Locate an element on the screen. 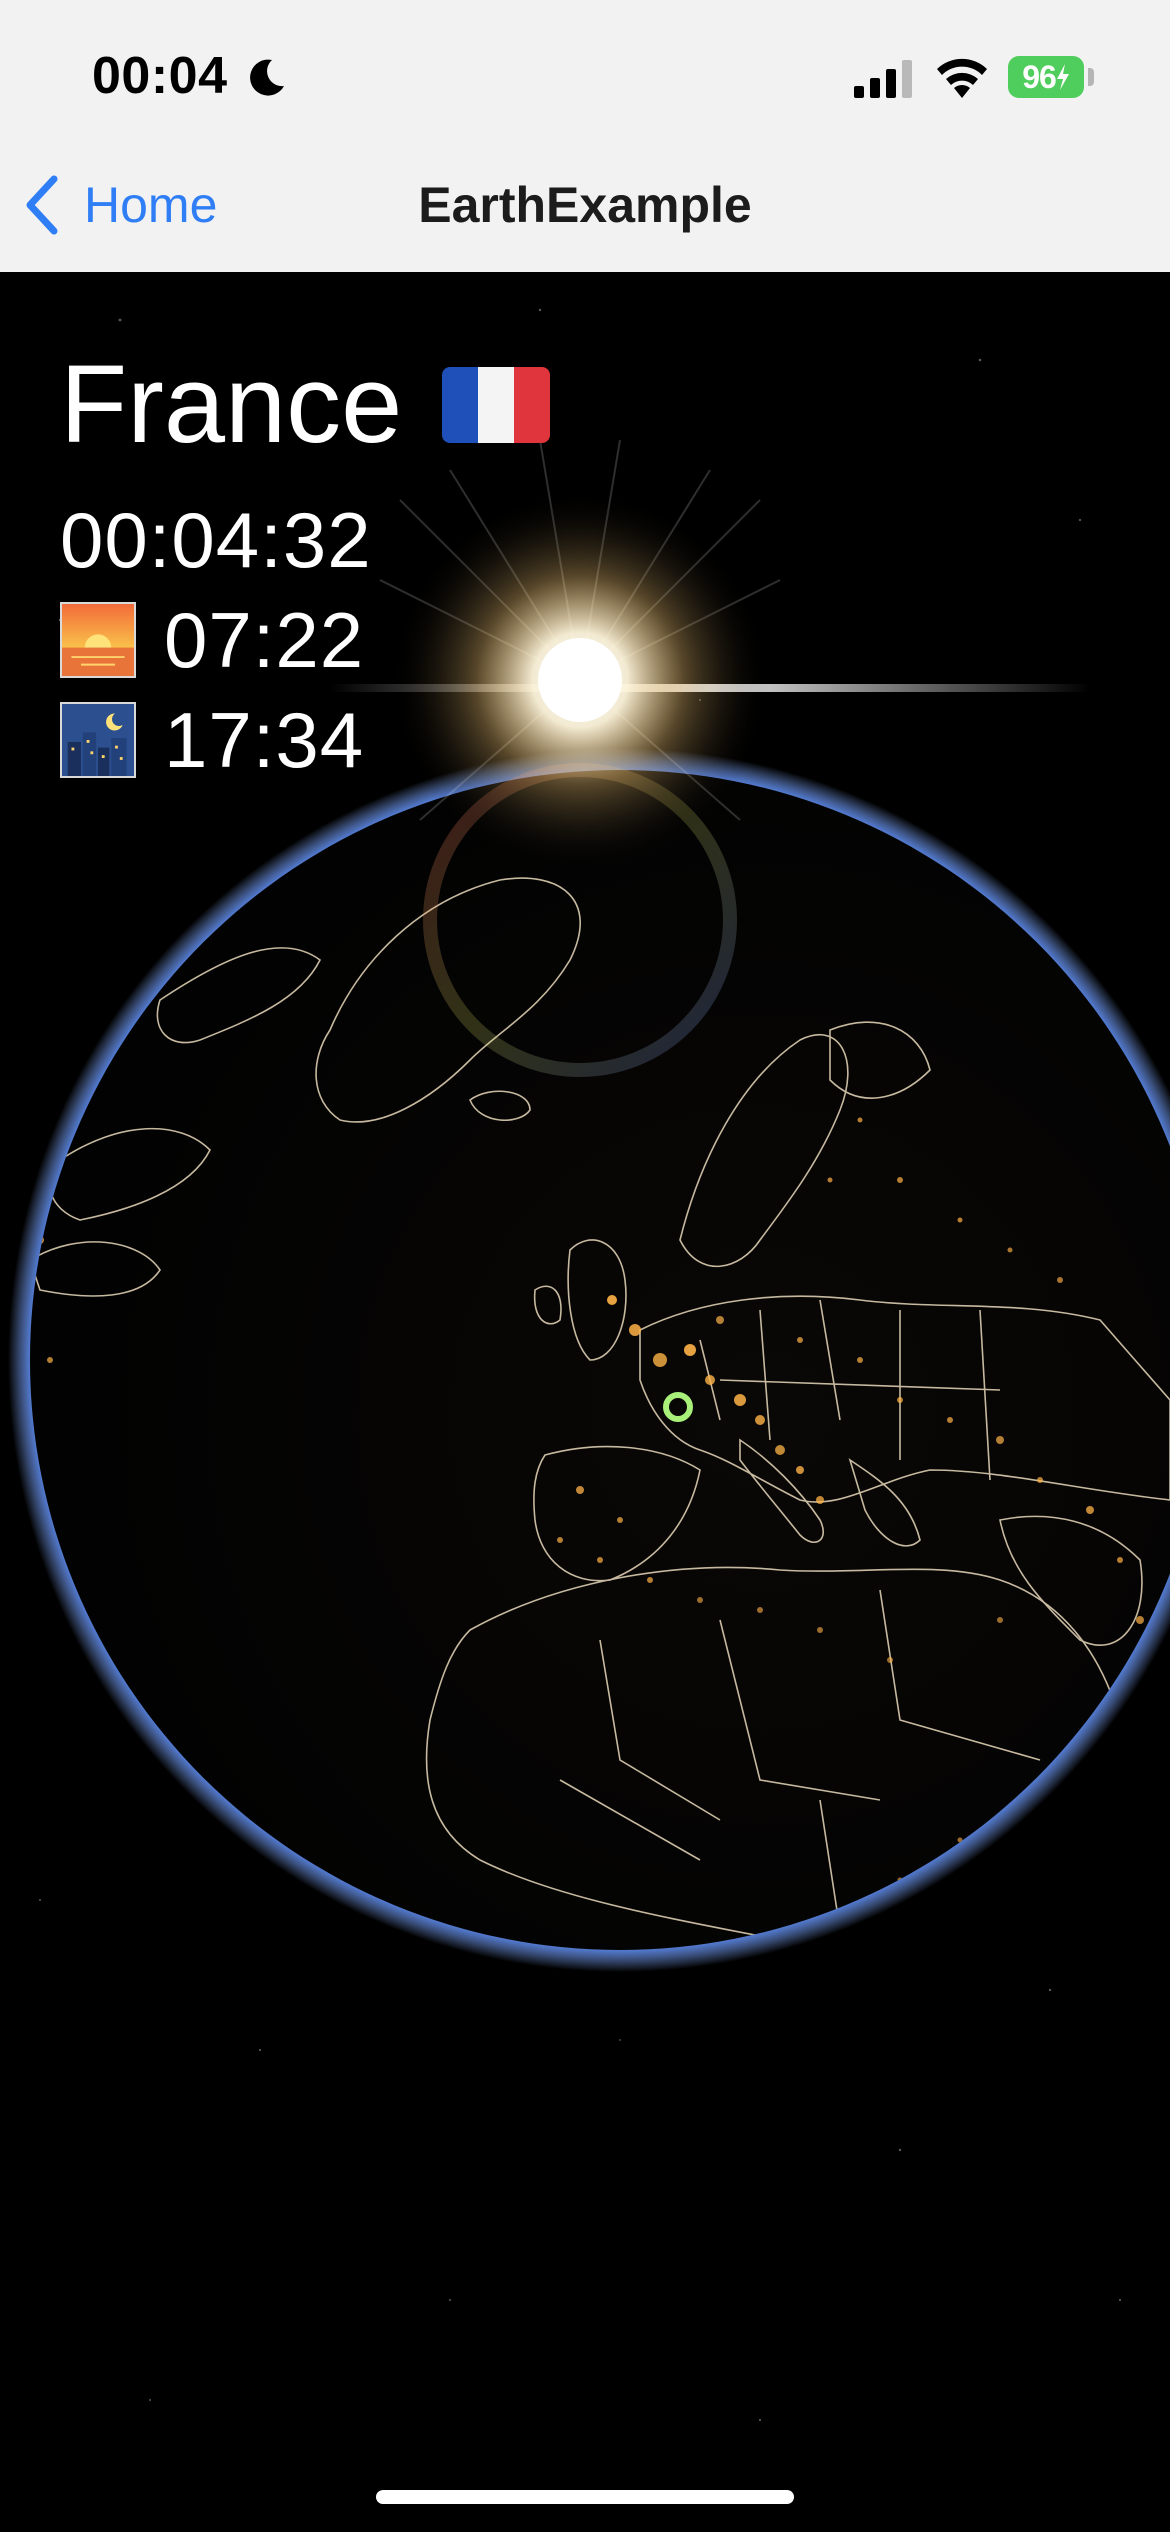 The height and width of the screenshot is (2532, 1170). night-city-icon is located at coordinates (98, 740).